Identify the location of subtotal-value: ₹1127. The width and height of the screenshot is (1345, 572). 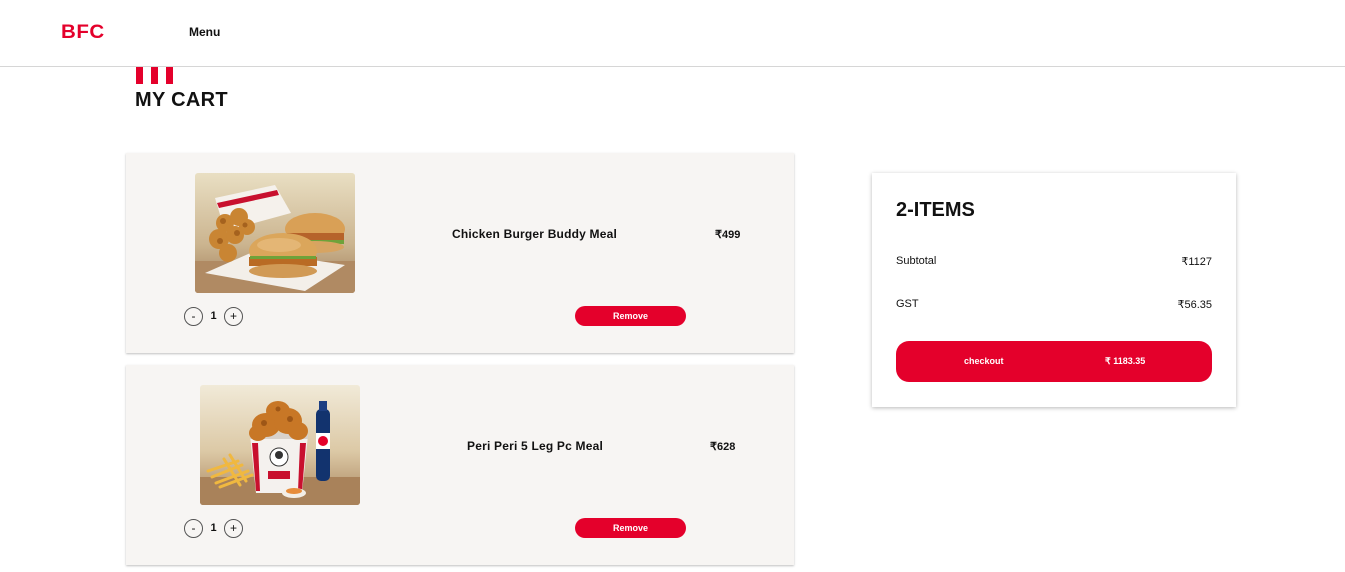
(1196, 262).